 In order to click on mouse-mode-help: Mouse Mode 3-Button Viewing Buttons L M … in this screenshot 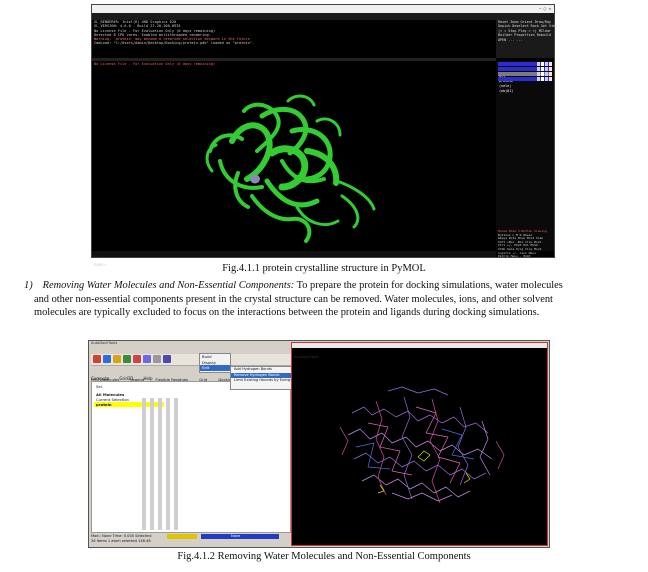, I will do `click(525, 244)`.